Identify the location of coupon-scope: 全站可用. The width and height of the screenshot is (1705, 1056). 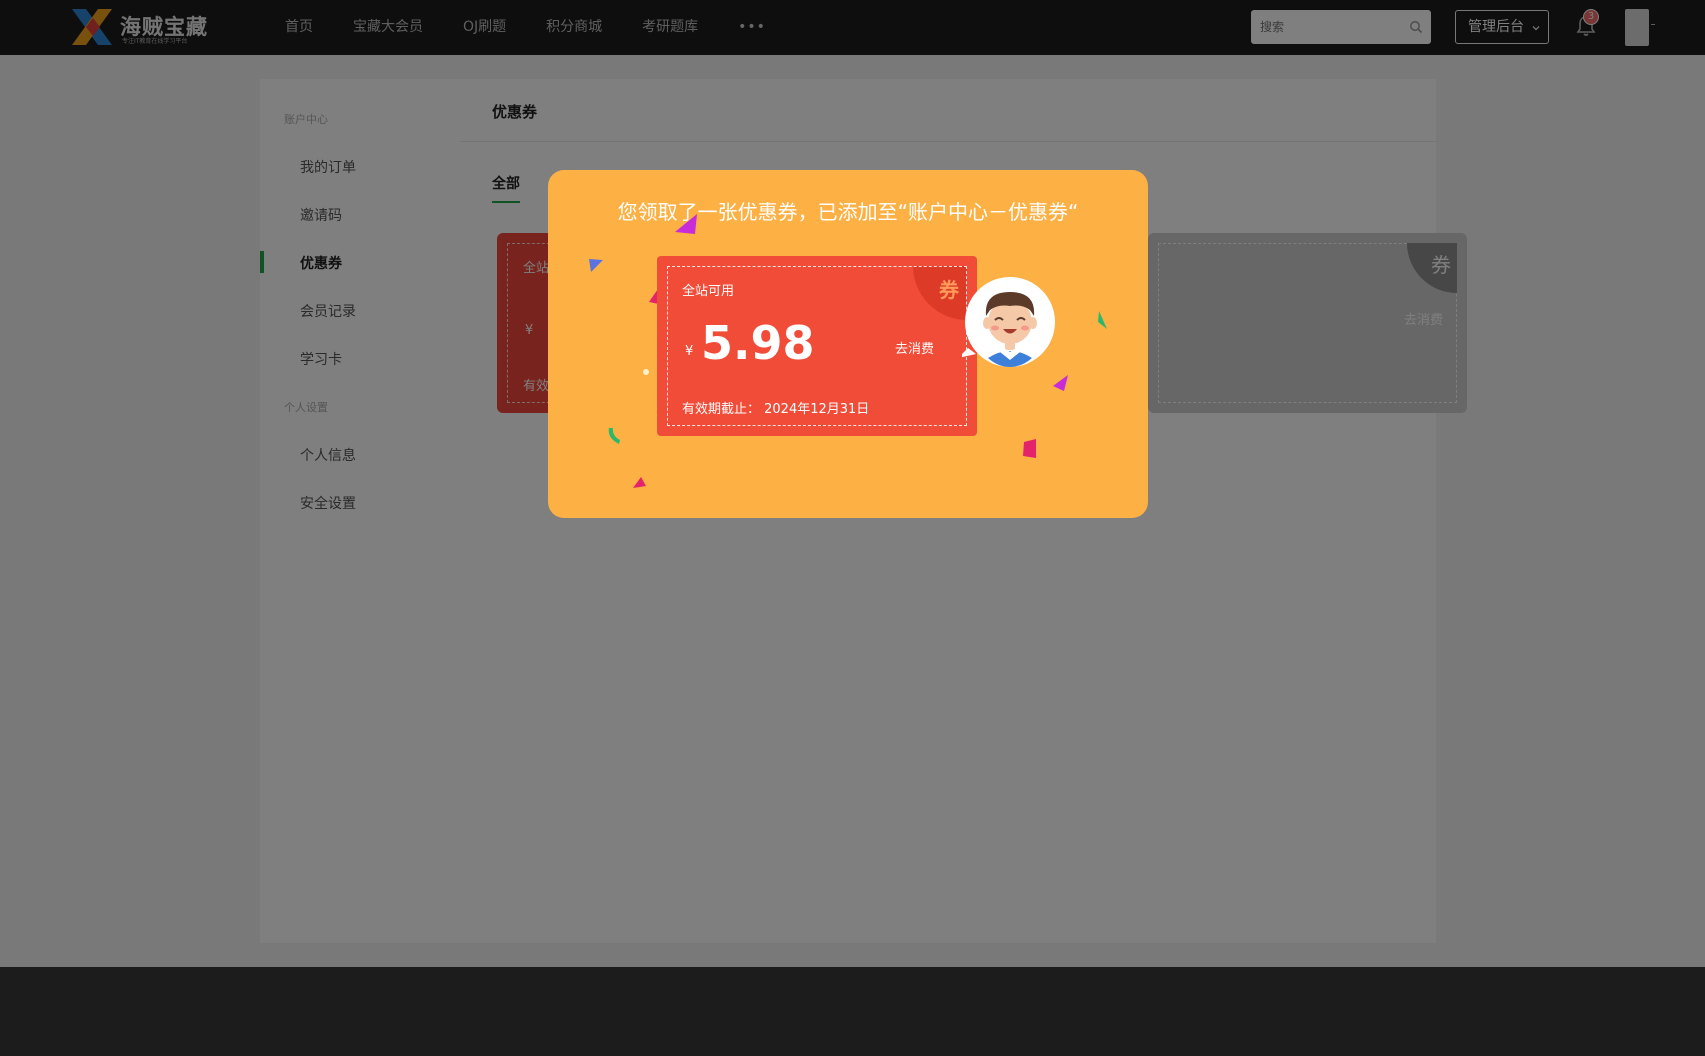
(708, 291).